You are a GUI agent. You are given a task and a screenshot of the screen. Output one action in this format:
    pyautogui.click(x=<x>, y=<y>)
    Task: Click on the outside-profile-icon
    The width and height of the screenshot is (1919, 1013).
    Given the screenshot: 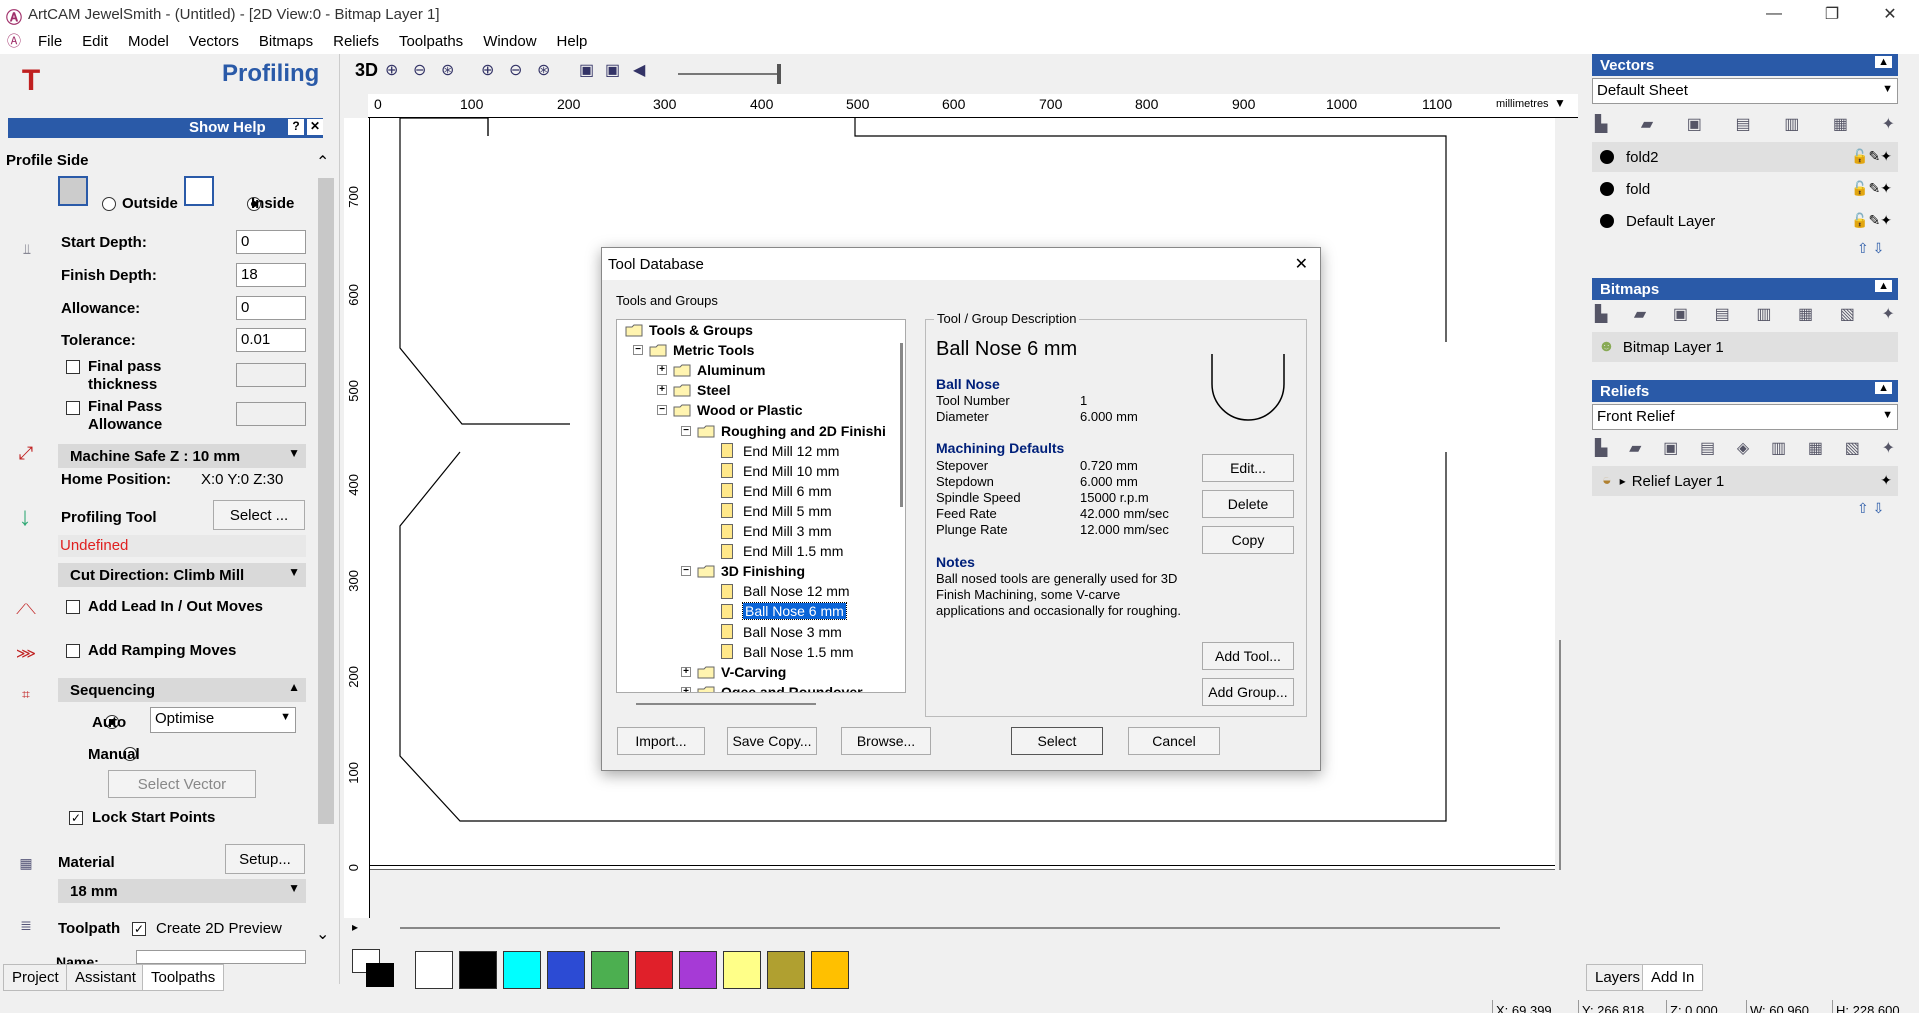 What is the action you would take?
    pyautogui.click(x=73, y=191)
    